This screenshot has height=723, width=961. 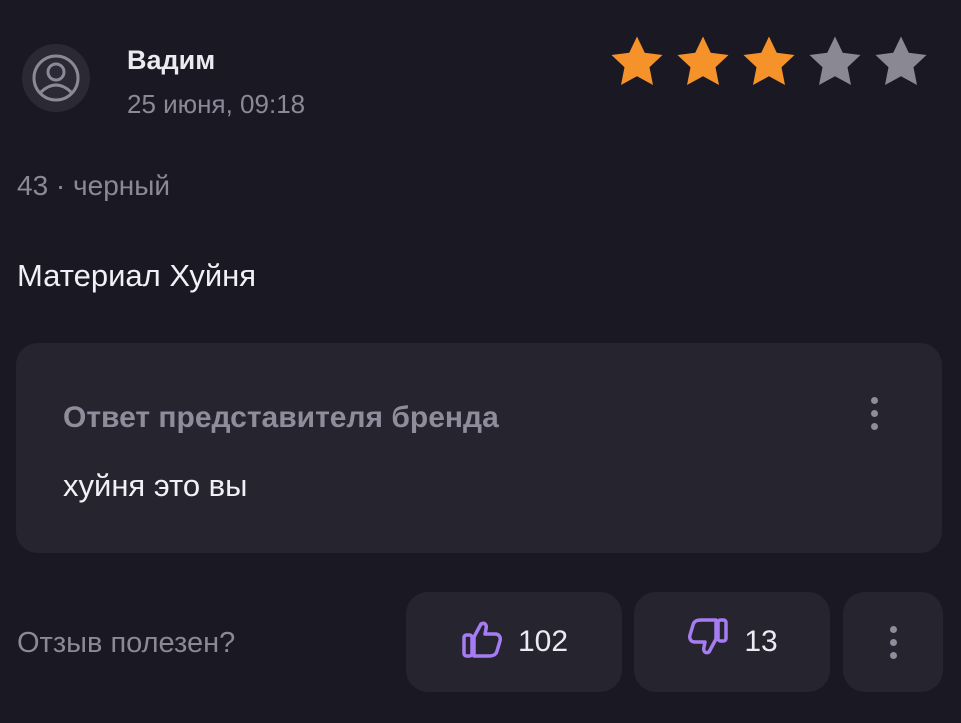 I want to click on product-variant: 43 · черный, so click(x=93, y=185).